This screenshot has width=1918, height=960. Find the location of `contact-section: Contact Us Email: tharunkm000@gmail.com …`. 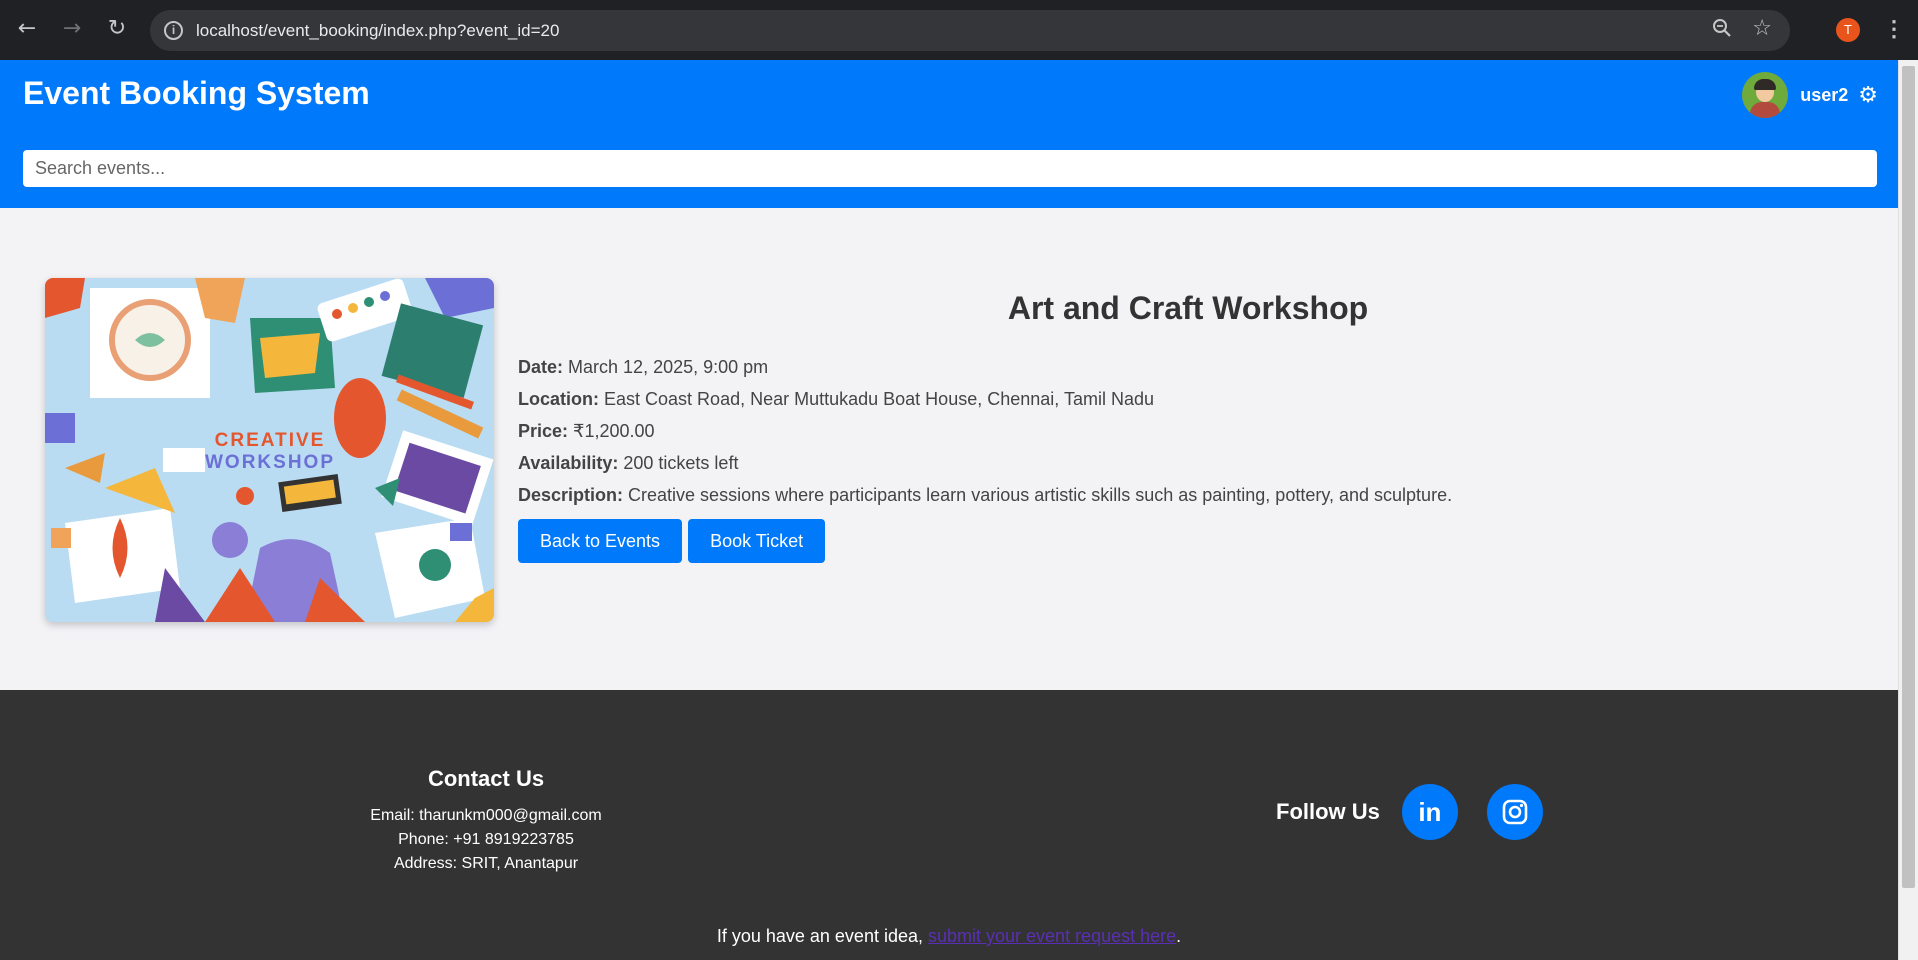

contact-section: Contact Us Email: tharunkm000@gmail.com … is located at coordinates (486, 821).